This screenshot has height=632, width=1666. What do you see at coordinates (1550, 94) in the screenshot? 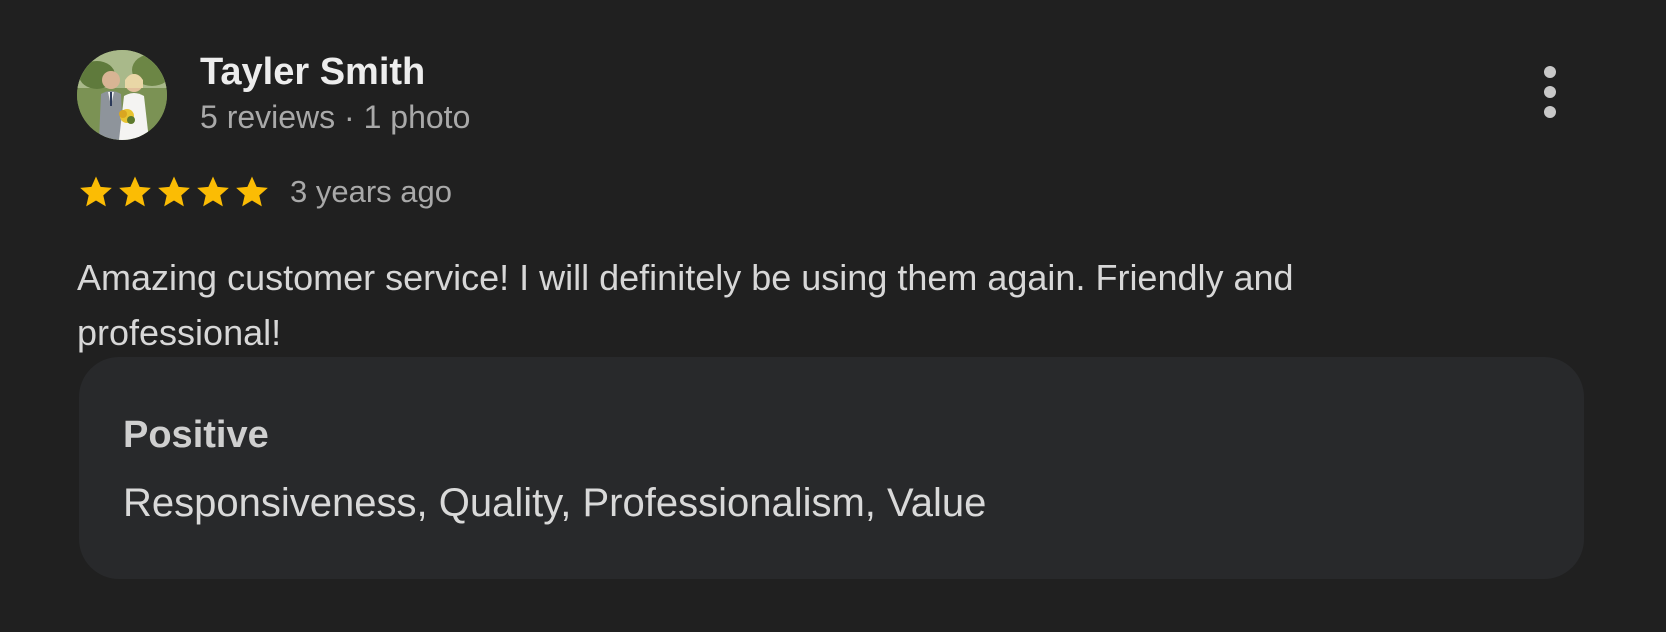
I see `more-options-button` at bounding box center [1550, 94].